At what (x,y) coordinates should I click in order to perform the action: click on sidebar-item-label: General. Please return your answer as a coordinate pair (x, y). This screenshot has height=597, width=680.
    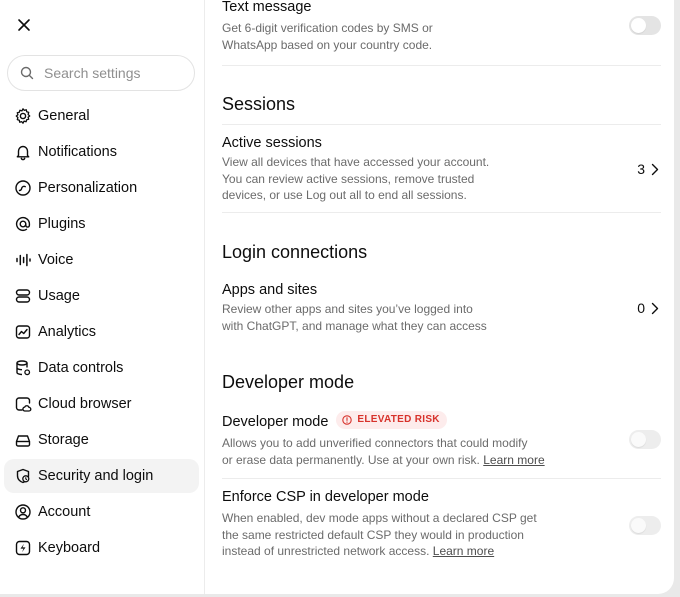
    Looking at the image, I should click on (64, 116).